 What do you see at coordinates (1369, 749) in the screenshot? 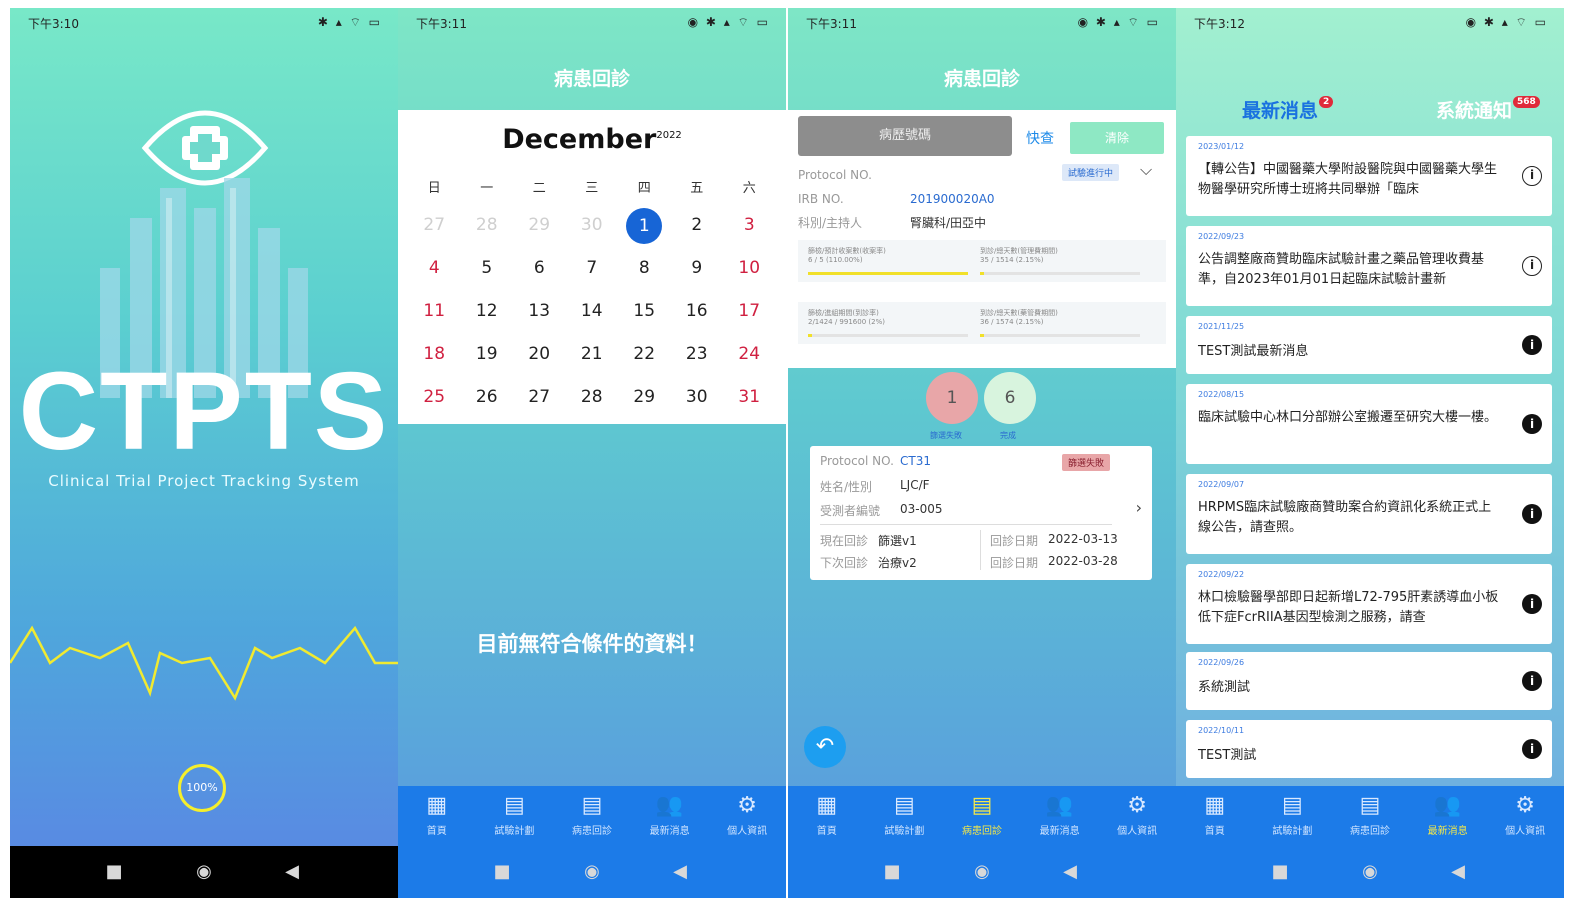
I see `news-item: 2022/10/11 TEST測試 i` at bounding box center [1369, 749].